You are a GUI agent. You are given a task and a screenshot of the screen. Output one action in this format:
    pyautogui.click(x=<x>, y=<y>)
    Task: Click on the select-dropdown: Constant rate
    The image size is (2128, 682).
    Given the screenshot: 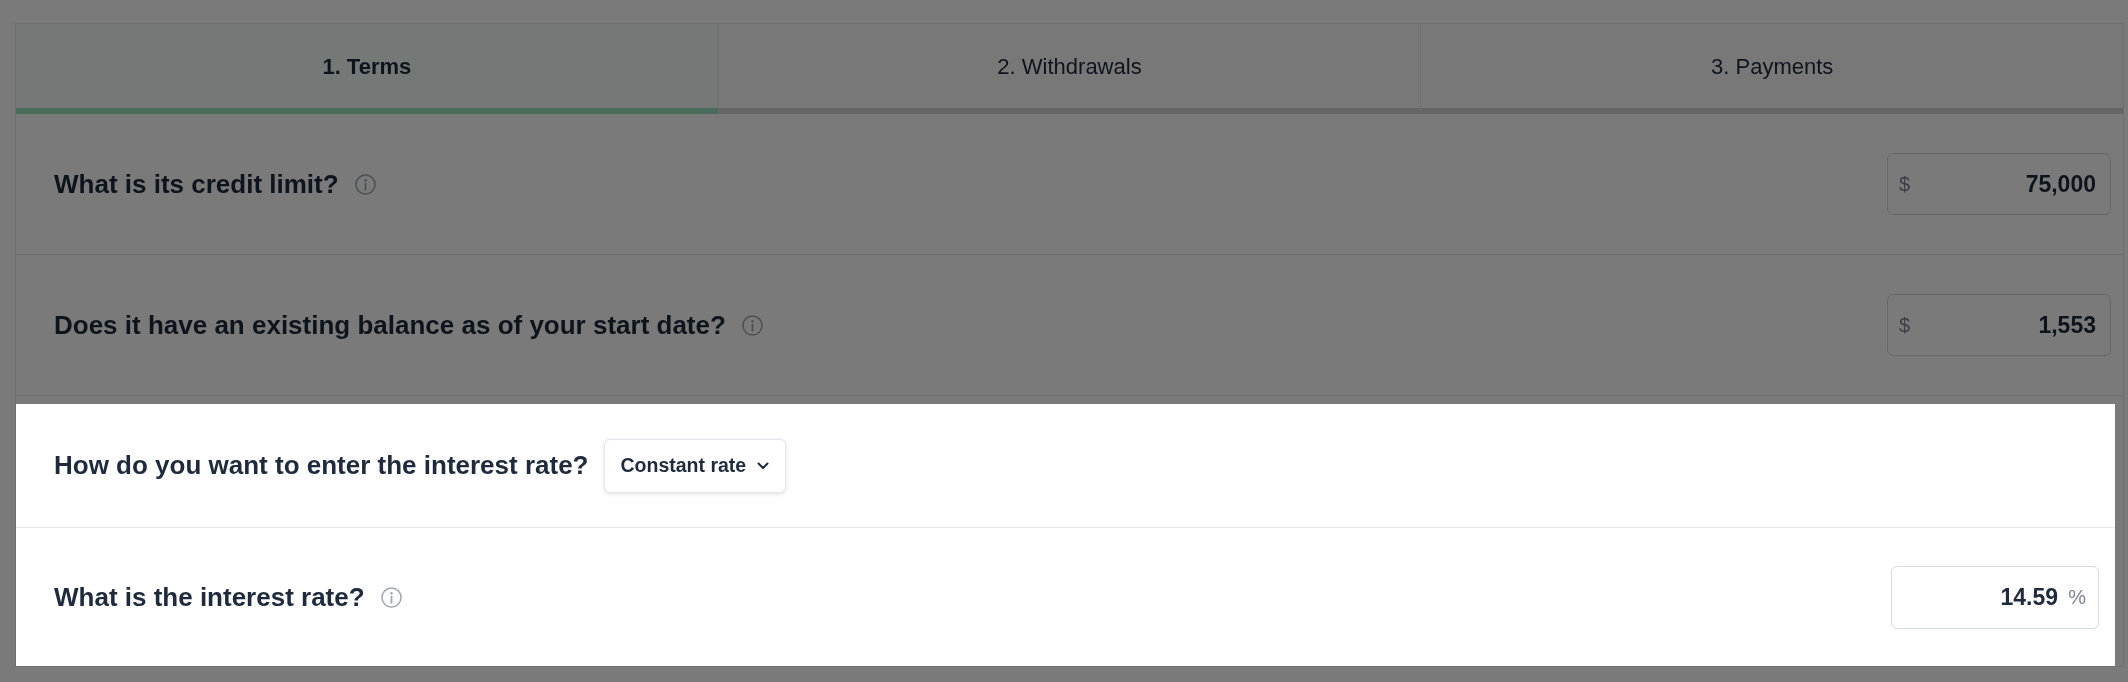 What is the action you would take?
    pyautogui.click(x=695, y=465)
    